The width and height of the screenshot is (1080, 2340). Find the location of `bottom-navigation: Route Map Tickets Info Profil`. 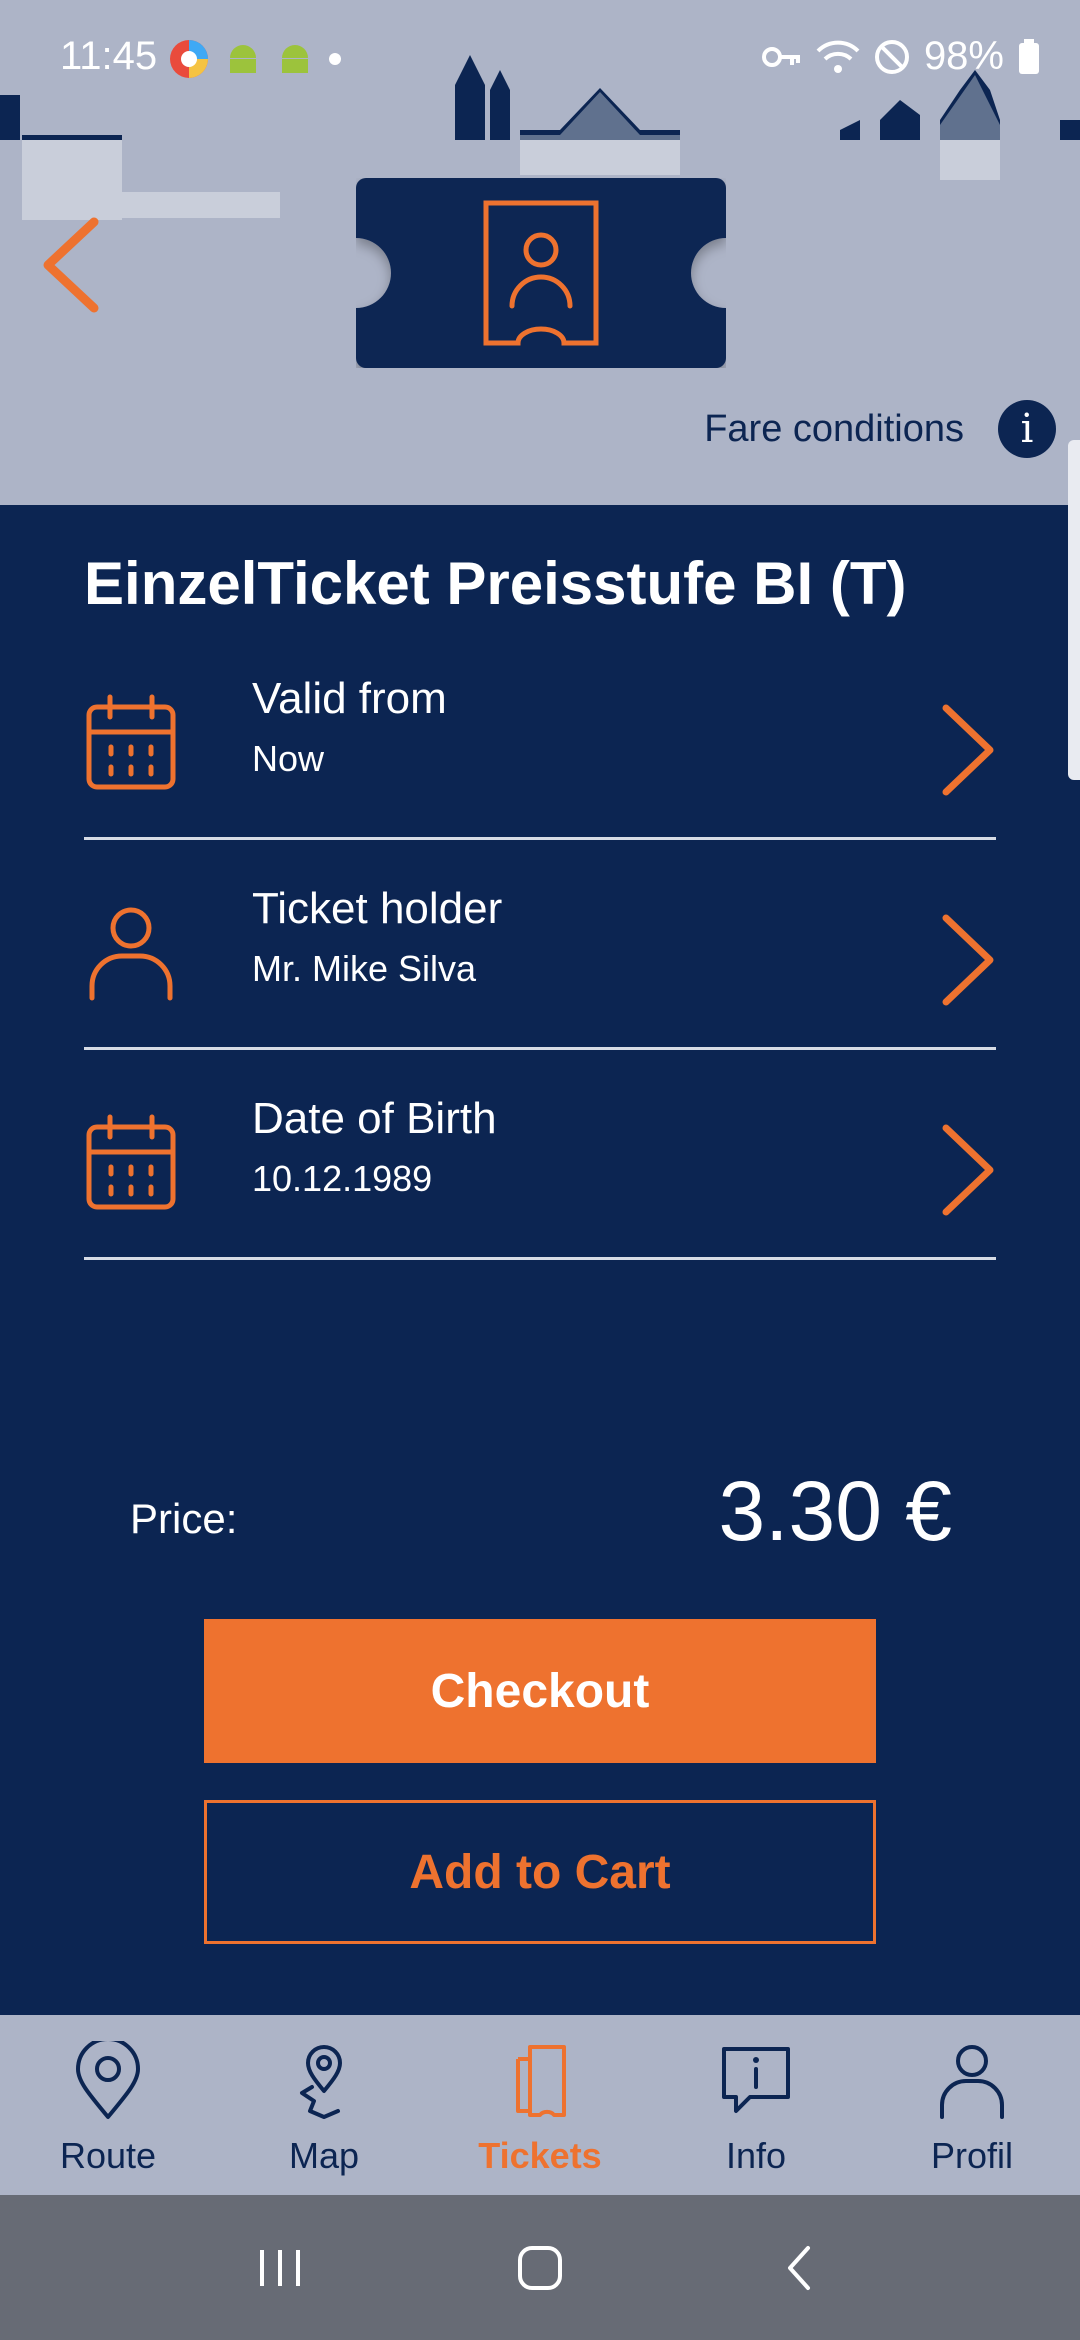

bottom-navigation: Route Map Tickets Info Profil is located at coordinates (540, 2105).